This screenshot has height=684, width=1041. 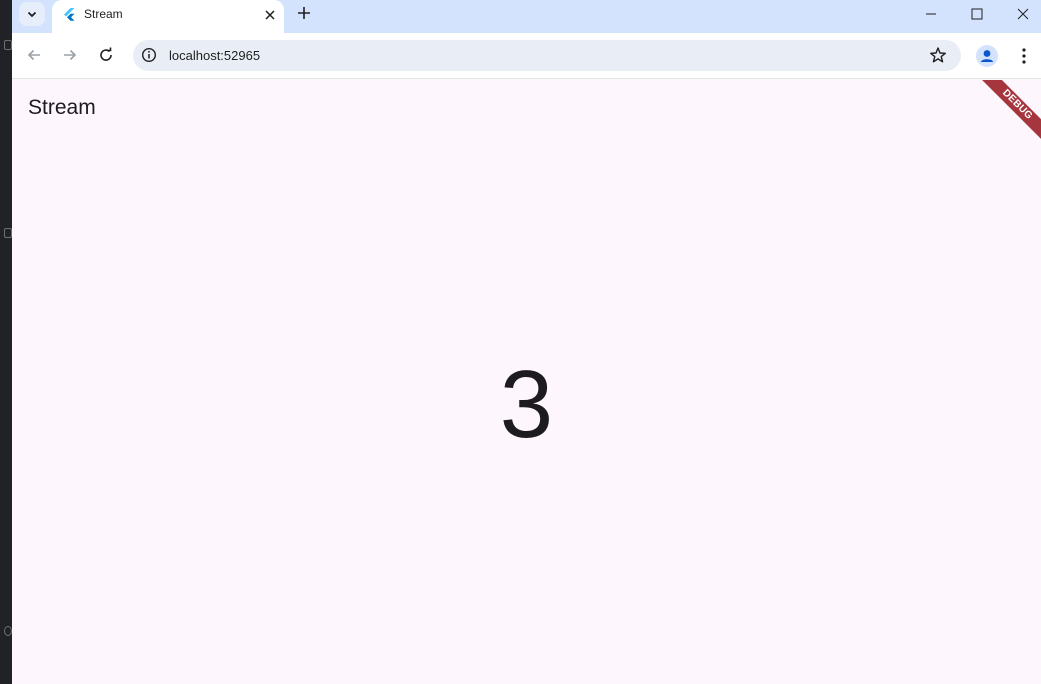 I want to click on profile-icon, so click(x=987, y=56).